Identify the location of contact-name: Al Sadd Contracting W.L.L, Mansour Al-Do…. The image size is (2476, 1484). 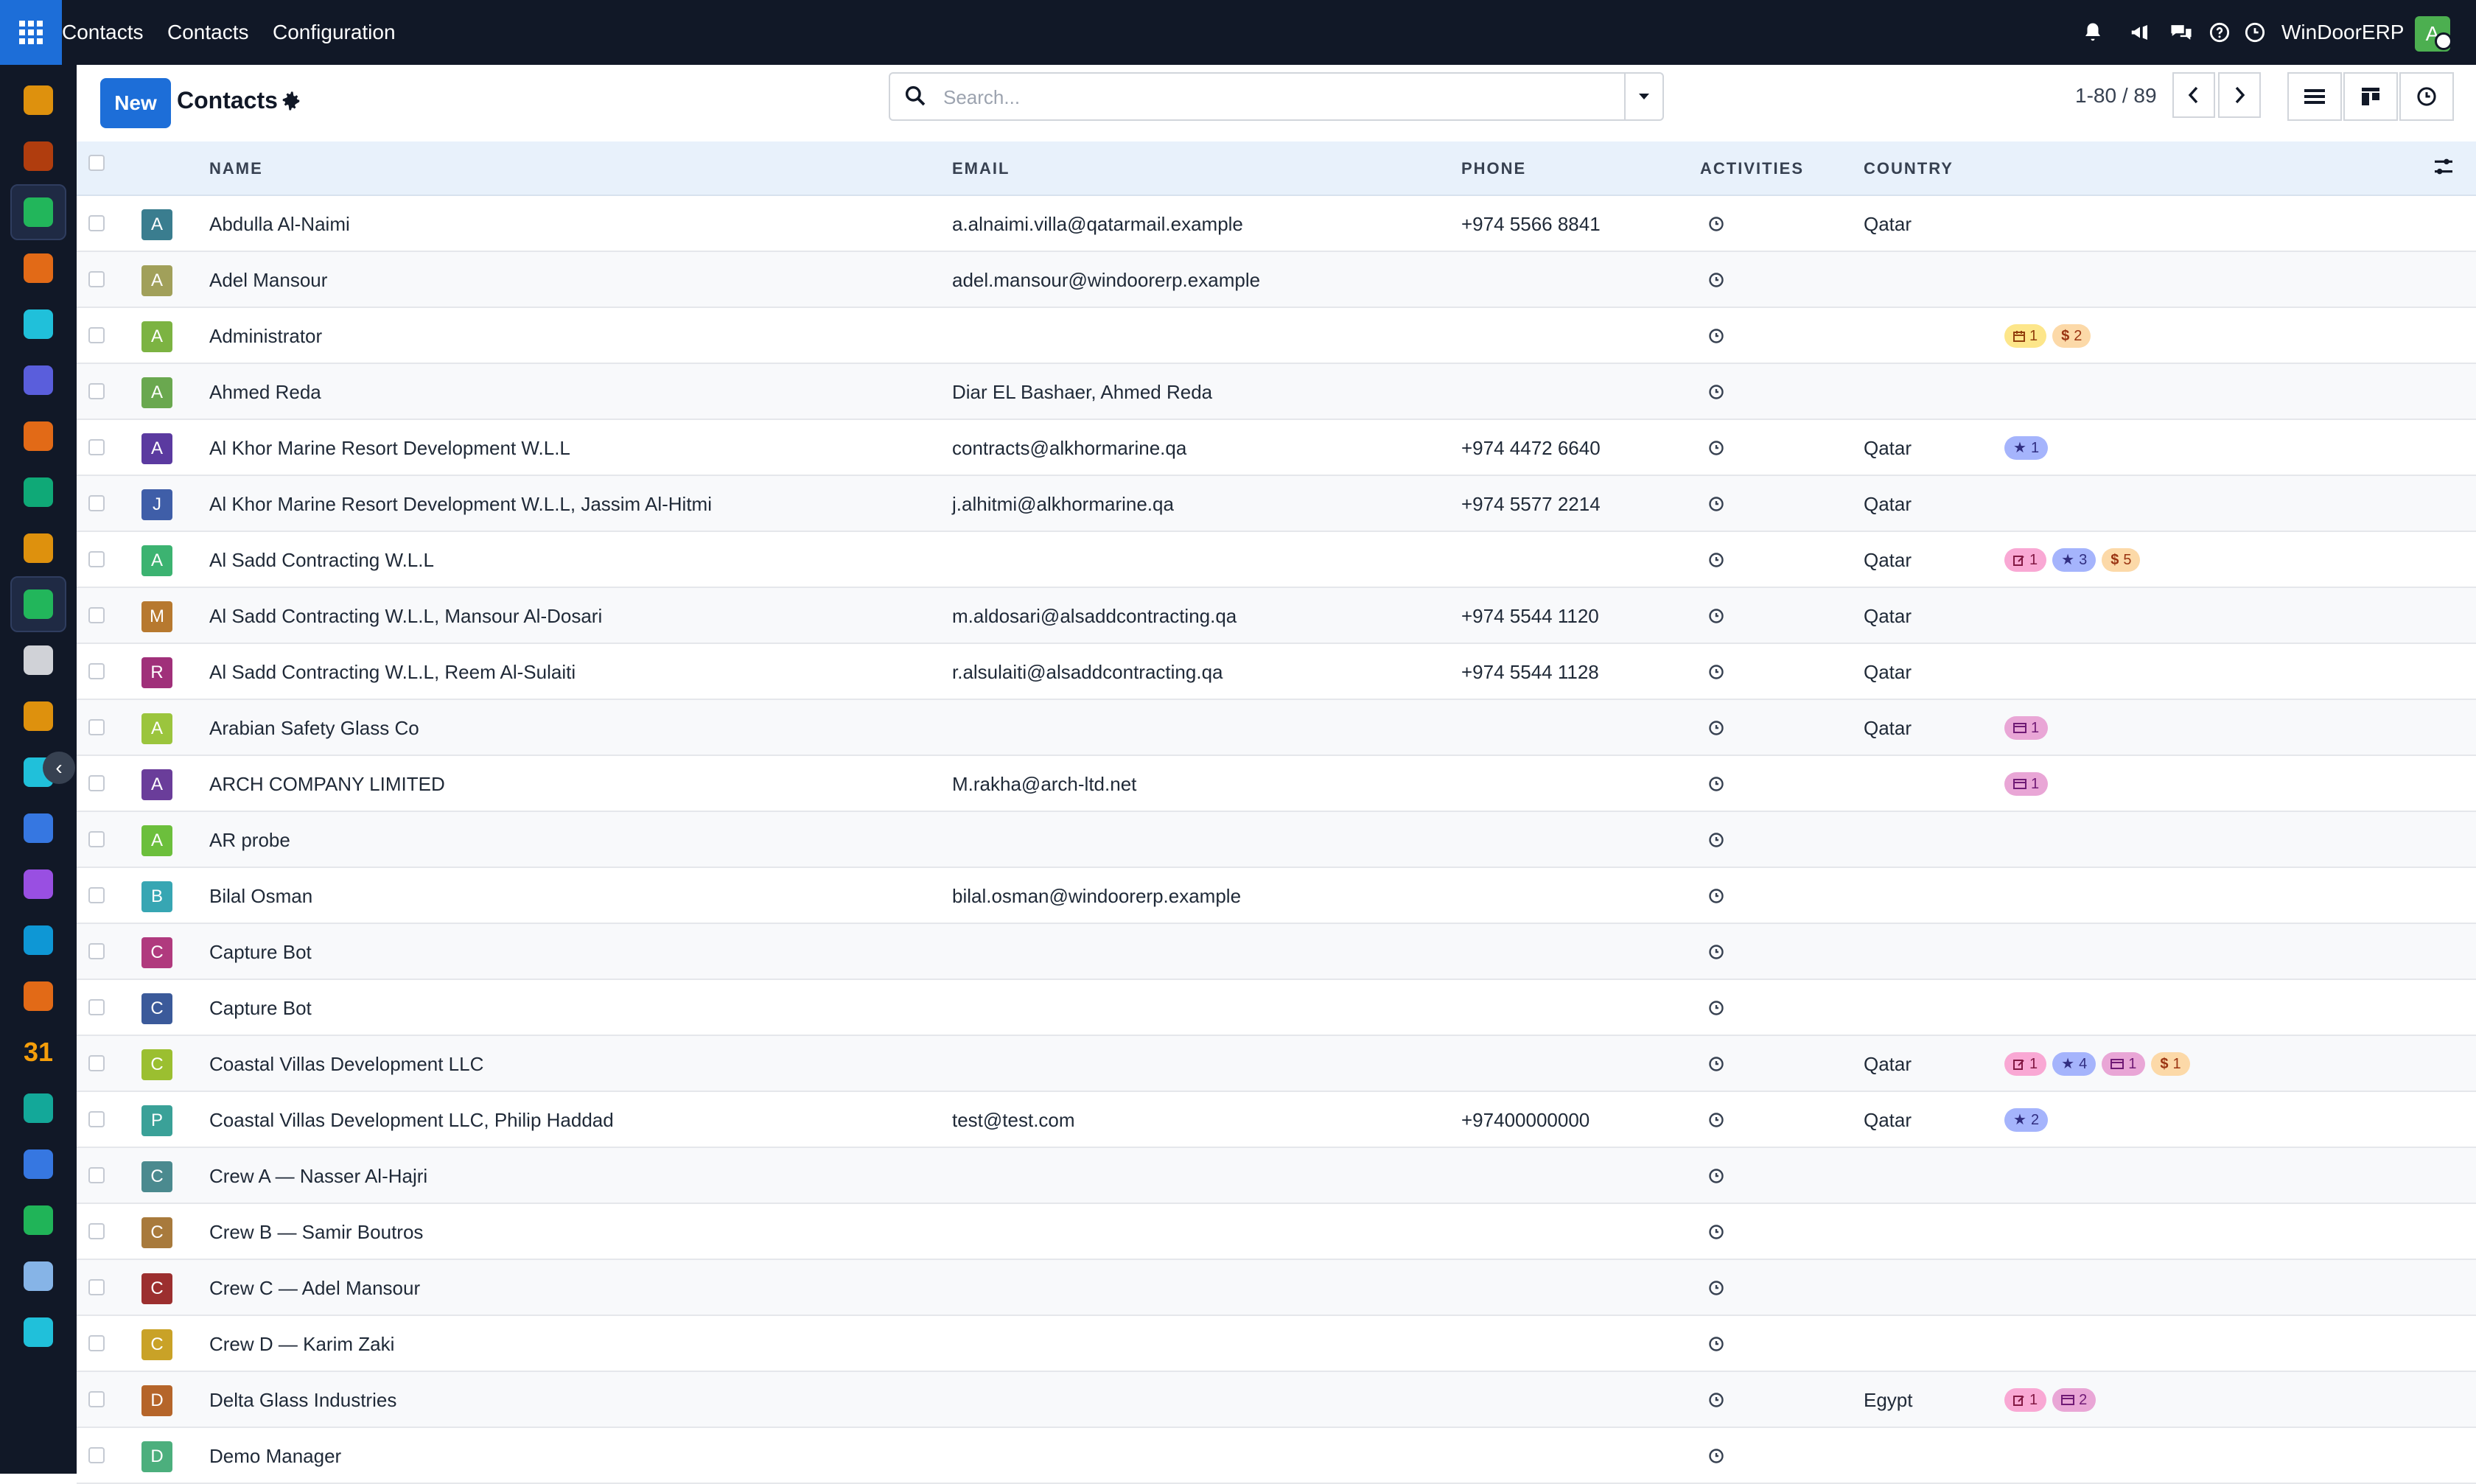
(405, 616).